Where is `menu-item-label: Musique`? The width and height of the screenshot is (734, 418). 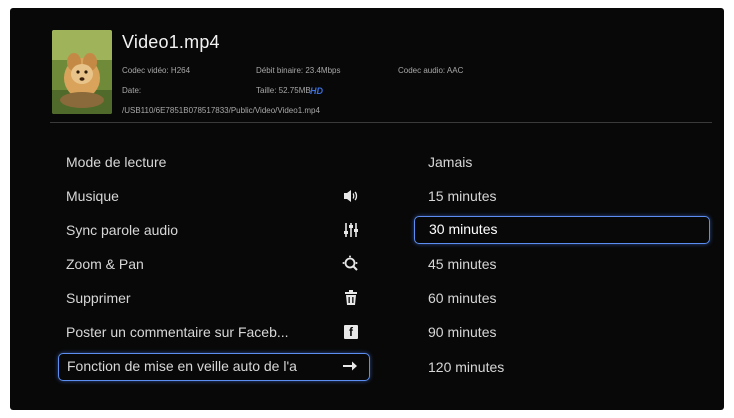 menu-item-label: Musique is located at coordinates (92, 196).